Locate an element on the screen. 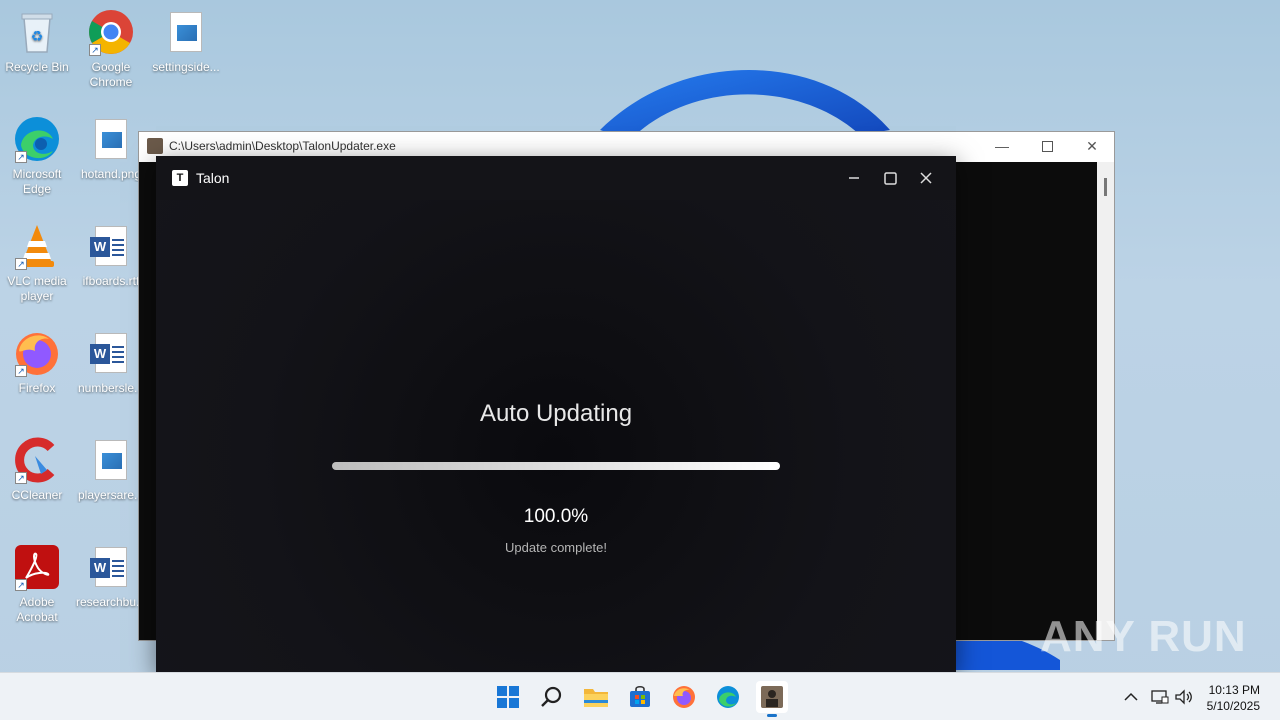  vlc-icon: ↗ is located at coordinates (37, 246).